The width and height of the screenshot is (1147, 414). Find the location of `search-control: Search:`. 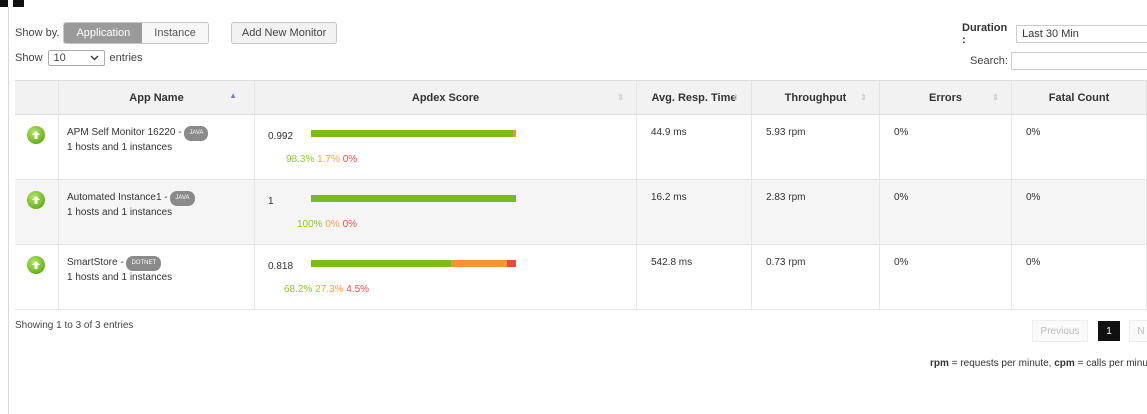

search-control: Search: is located at coordinates (1058, 61).